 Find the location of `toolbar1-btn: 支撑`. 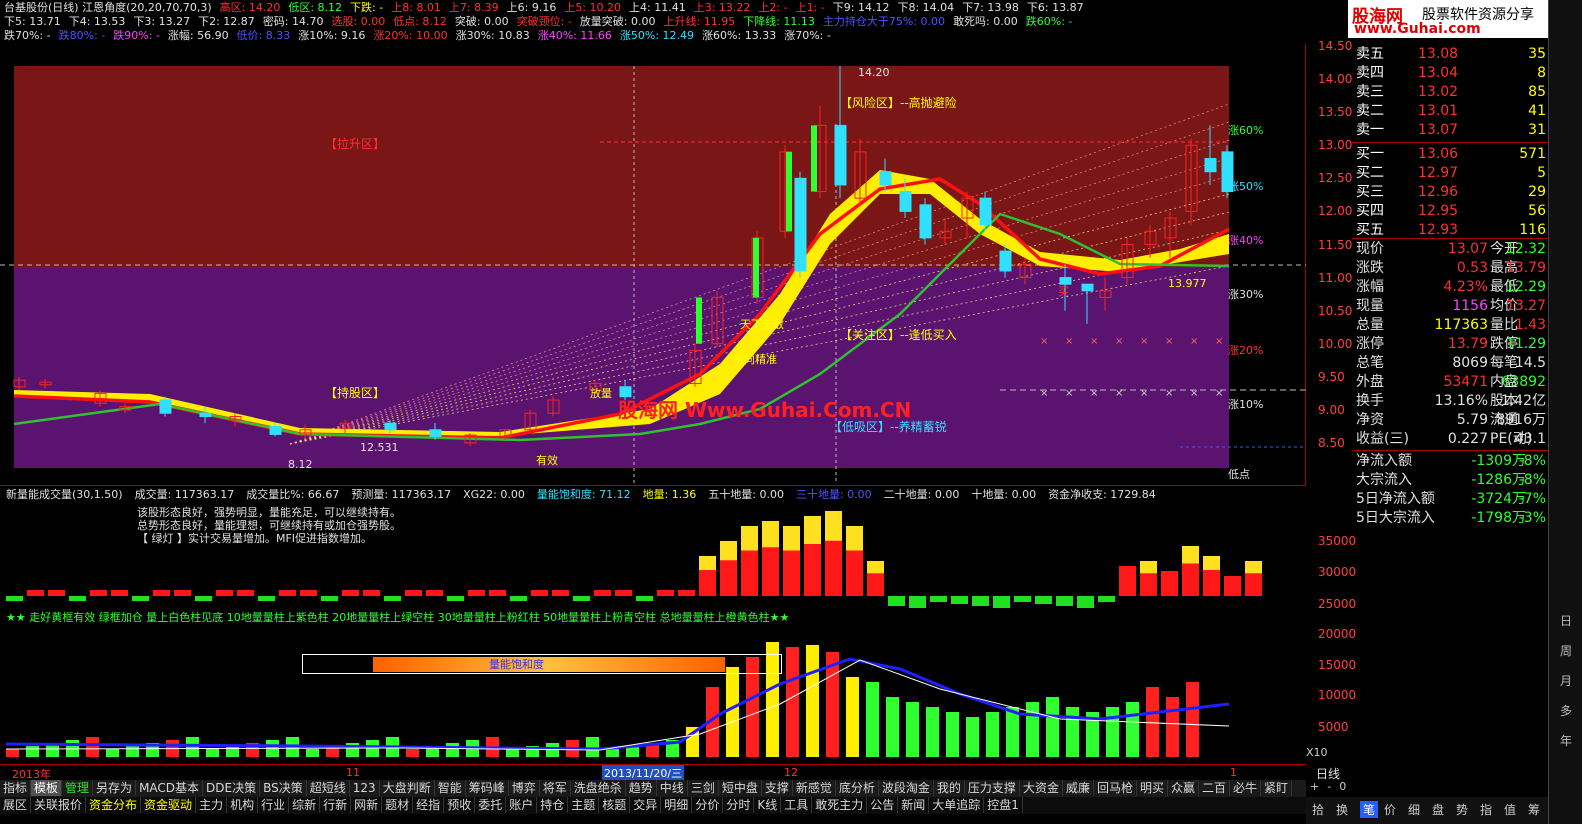

toolbar1-btn: 支撑 is located at coordinates (777, 788).